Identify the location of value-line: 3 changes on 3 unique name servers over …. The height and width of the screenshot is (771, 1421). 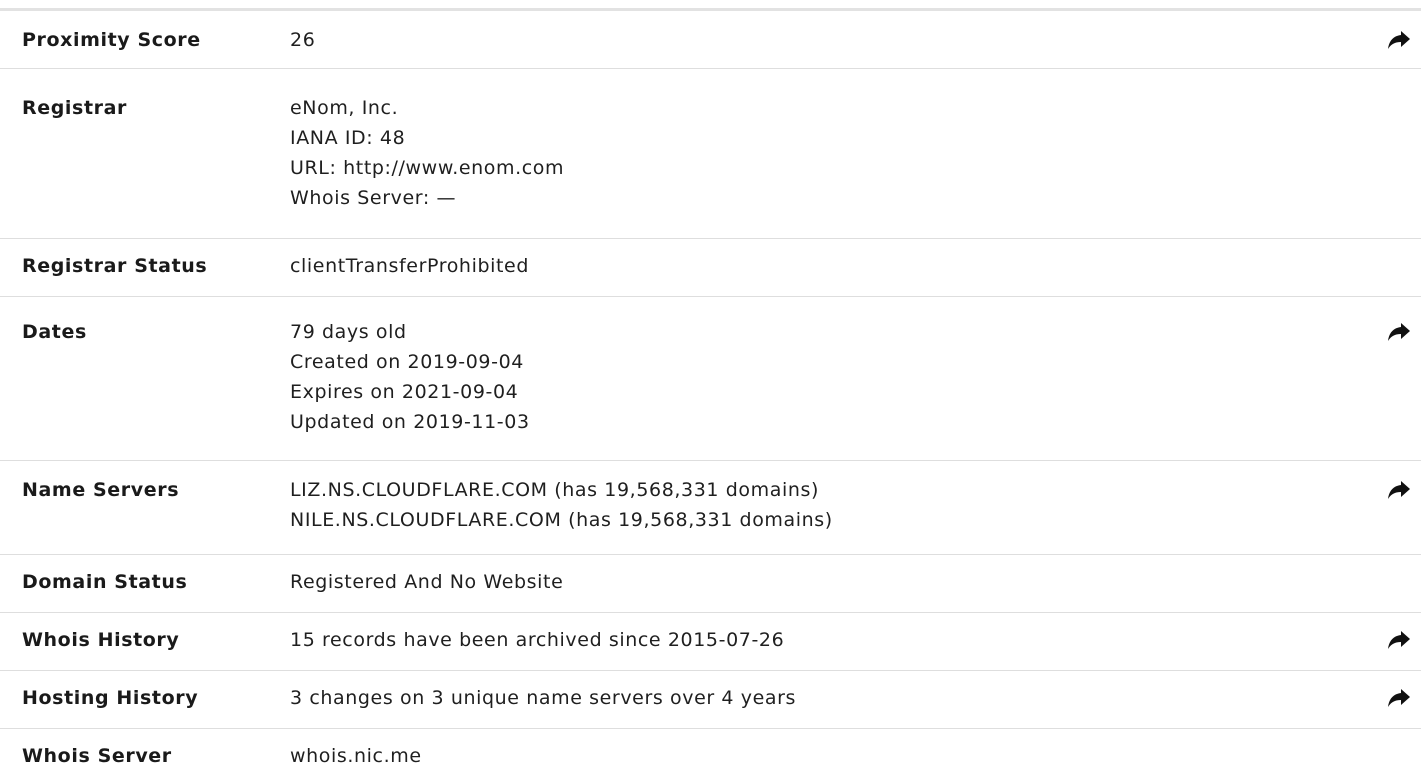
(543, 698).